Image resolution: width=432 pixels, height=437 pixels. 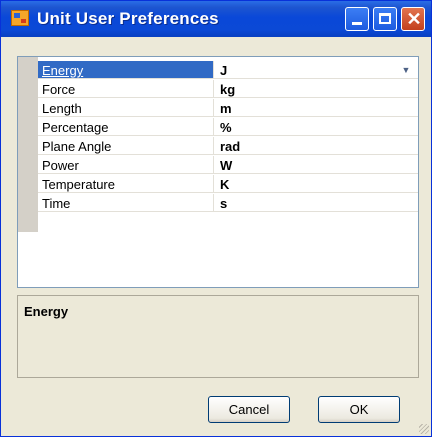 What do you see at coordinates (126, 165) in the screenshot?
I see `property-name: Power` at bounding box center [126, 165].